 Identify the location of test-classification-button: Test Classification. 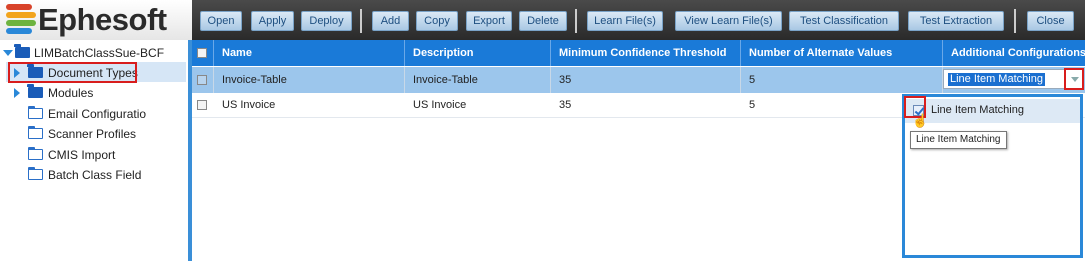
(844, 21).